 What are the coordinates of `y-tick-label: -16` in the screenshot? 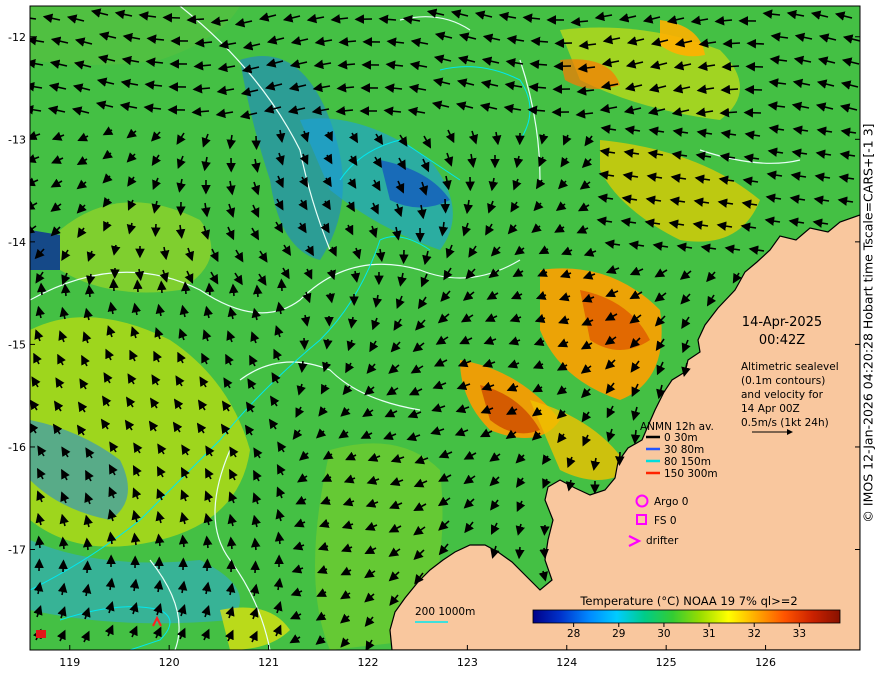 It's located at (17, 447).